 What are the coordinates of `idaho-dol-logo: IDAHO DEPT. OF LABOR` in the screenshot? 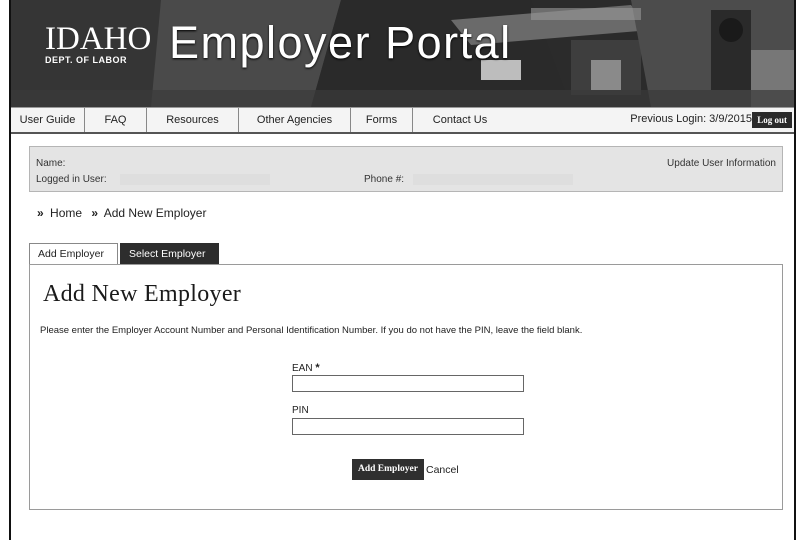 It's located at (98, 43).